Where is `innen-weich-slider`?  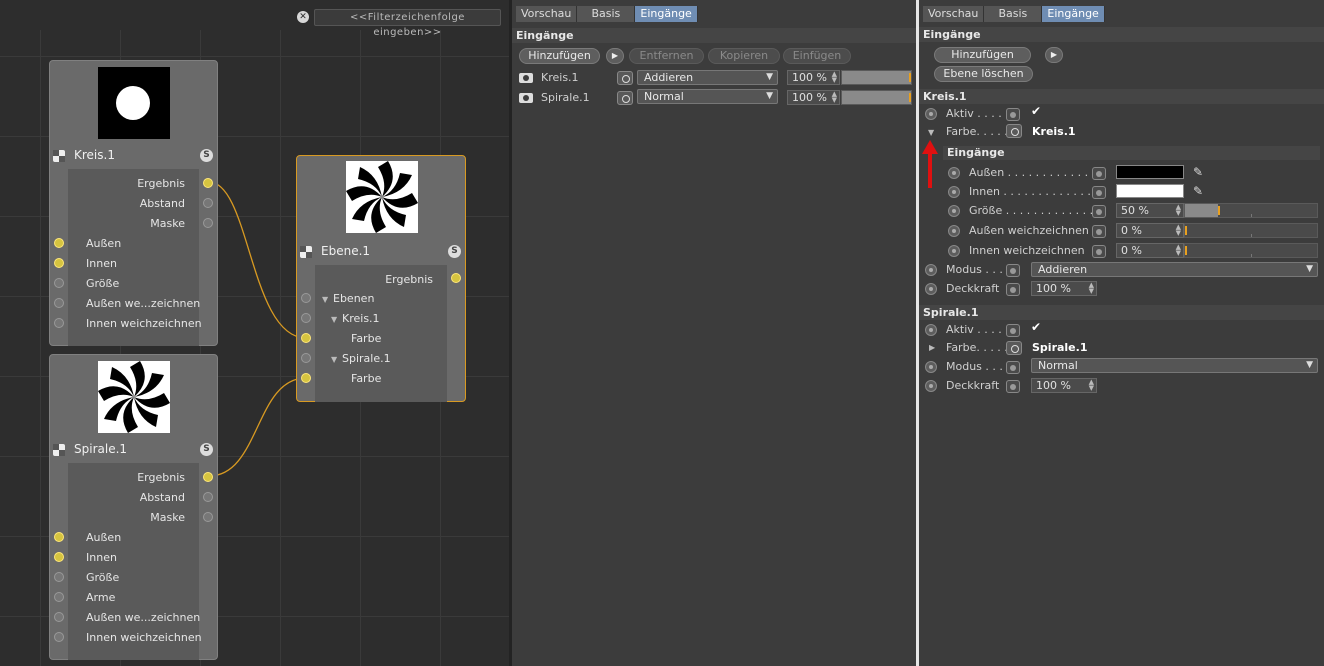 innen-weich-slider is located at coordinates (1251, 250).